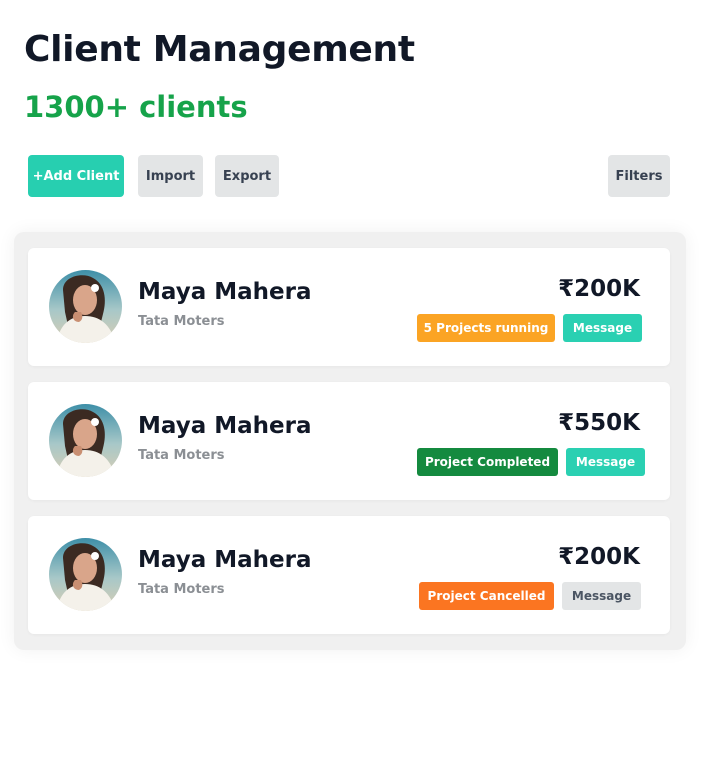  What do you see at coordinates (487, 462) in the screenshot?
I see `status-badge: Project Completed` at bounding box center [487, 462].